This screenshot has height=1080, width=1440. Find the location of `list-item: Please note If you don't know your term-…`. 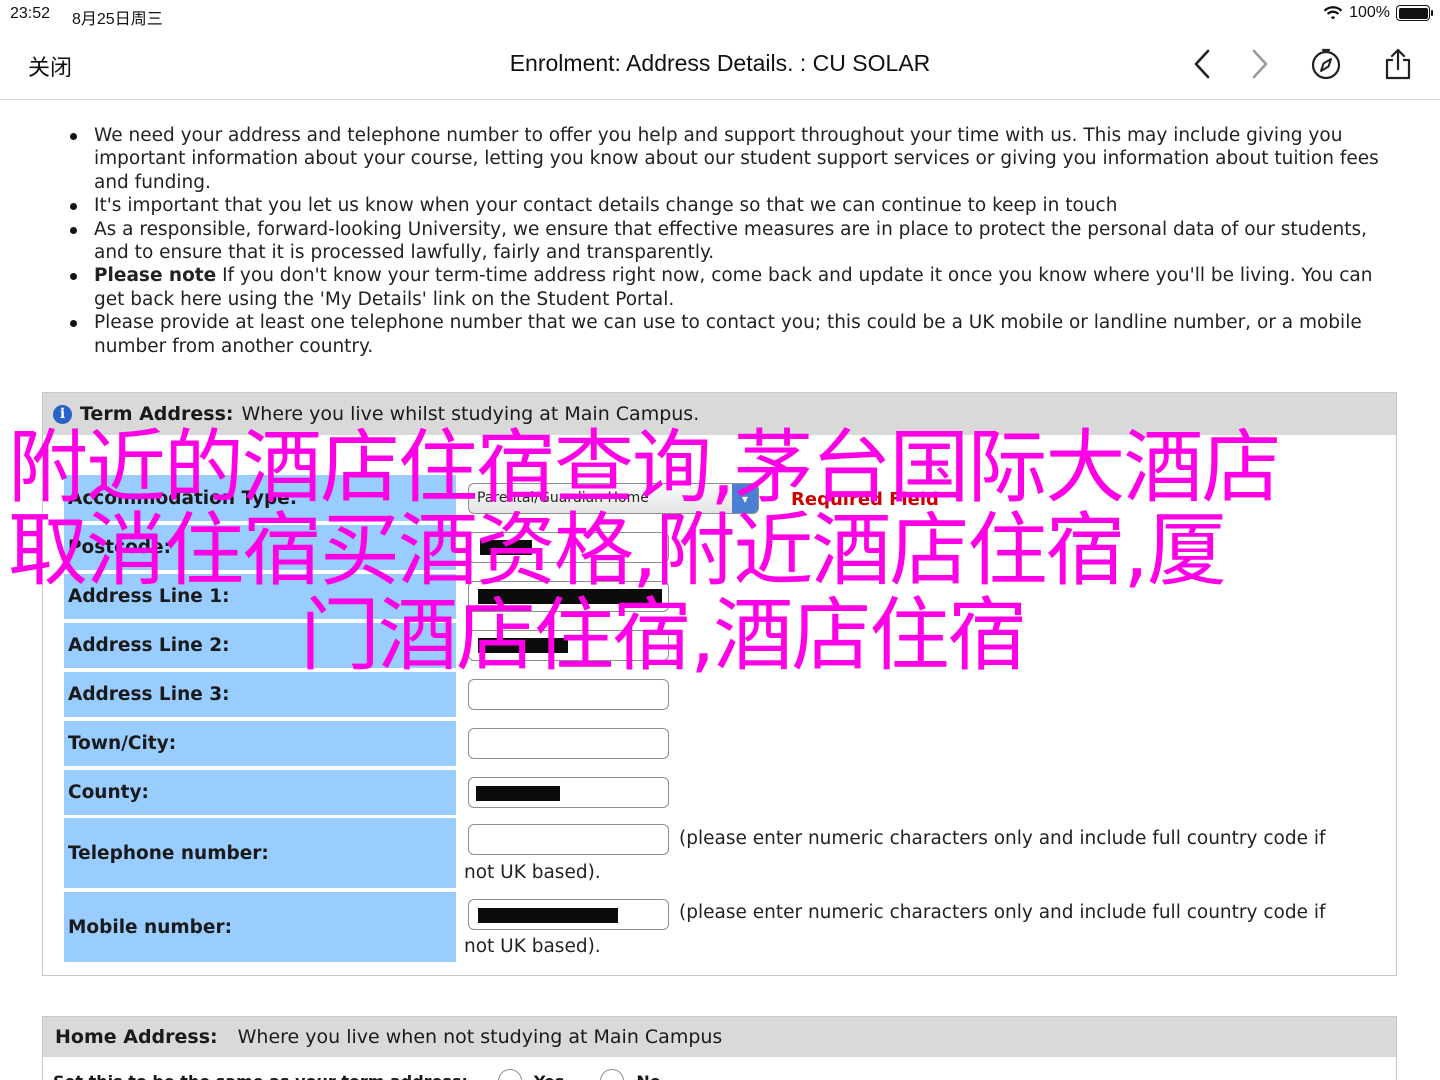

list-item: Please note If you don't know your term-… is located at coordinates (737, 287).